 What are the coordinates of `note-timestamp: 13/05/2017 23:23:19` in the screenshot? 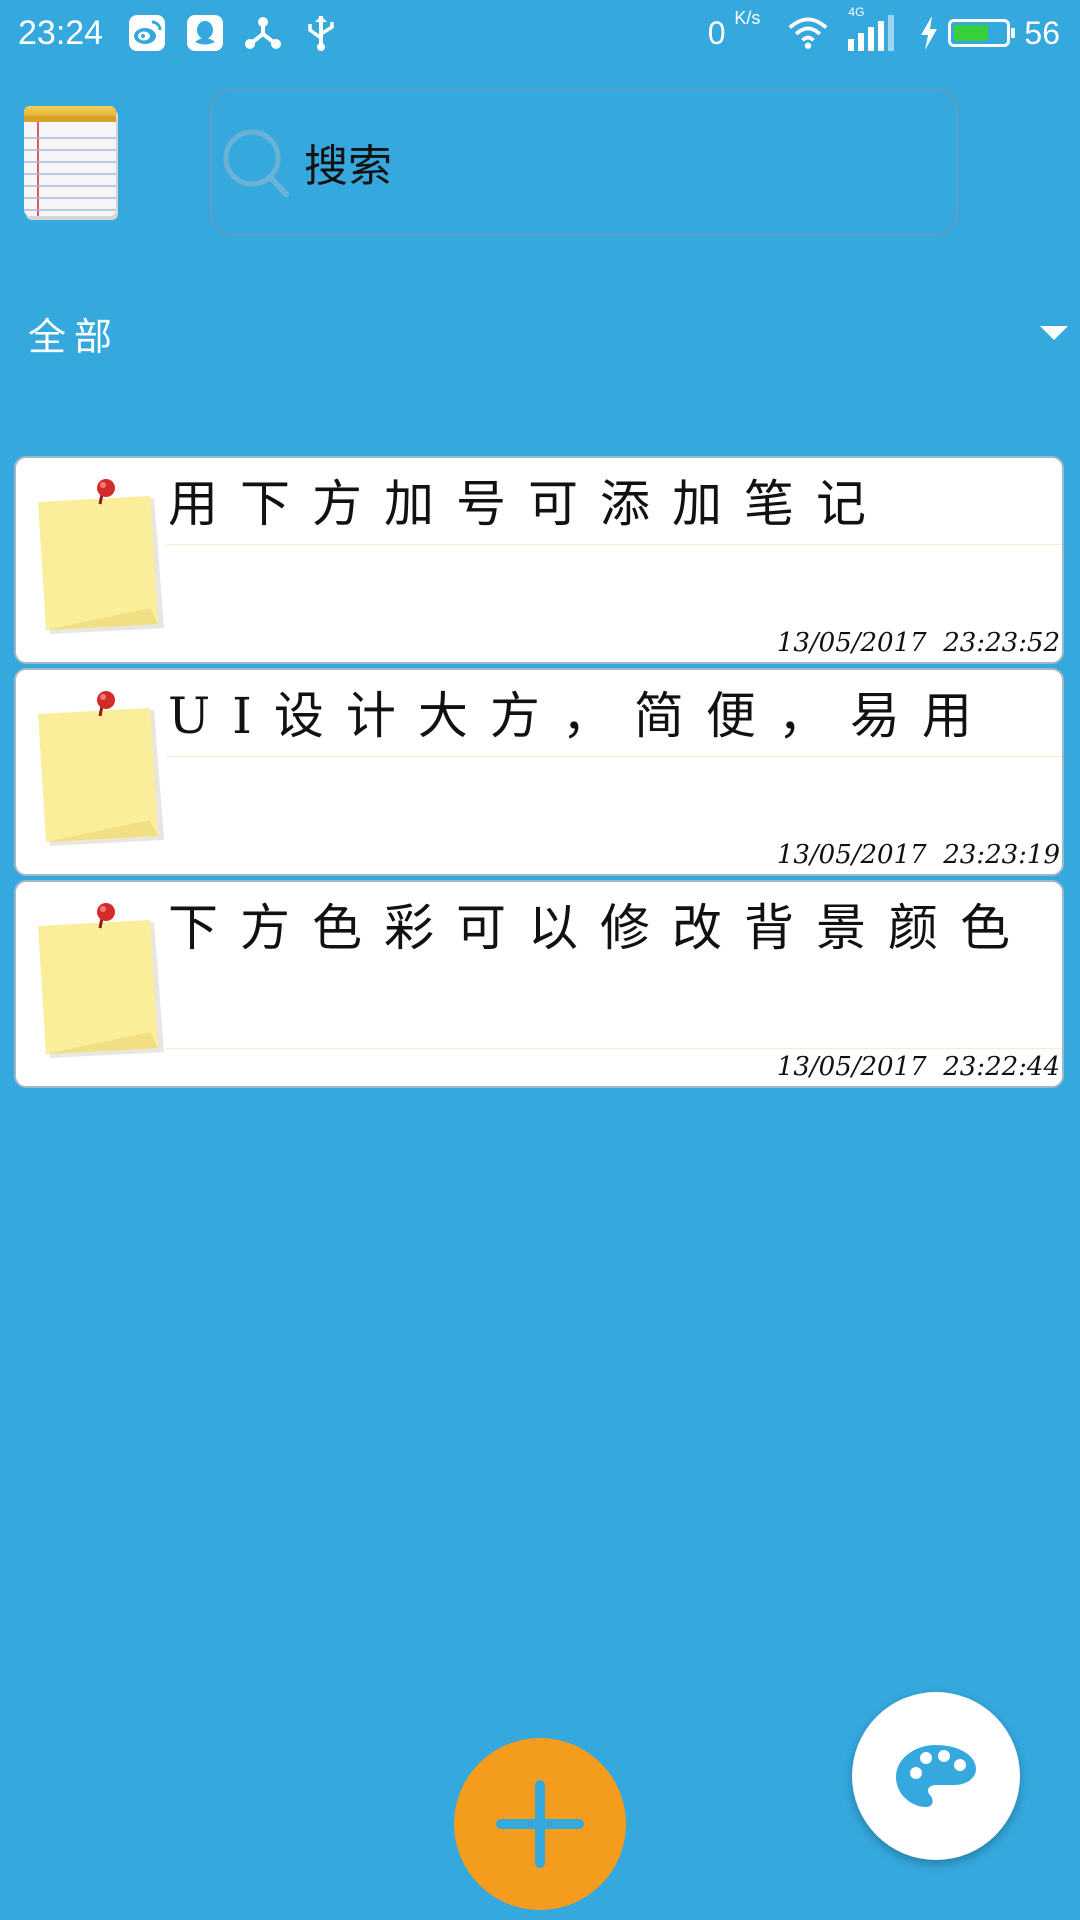 It's located at (918, 855).